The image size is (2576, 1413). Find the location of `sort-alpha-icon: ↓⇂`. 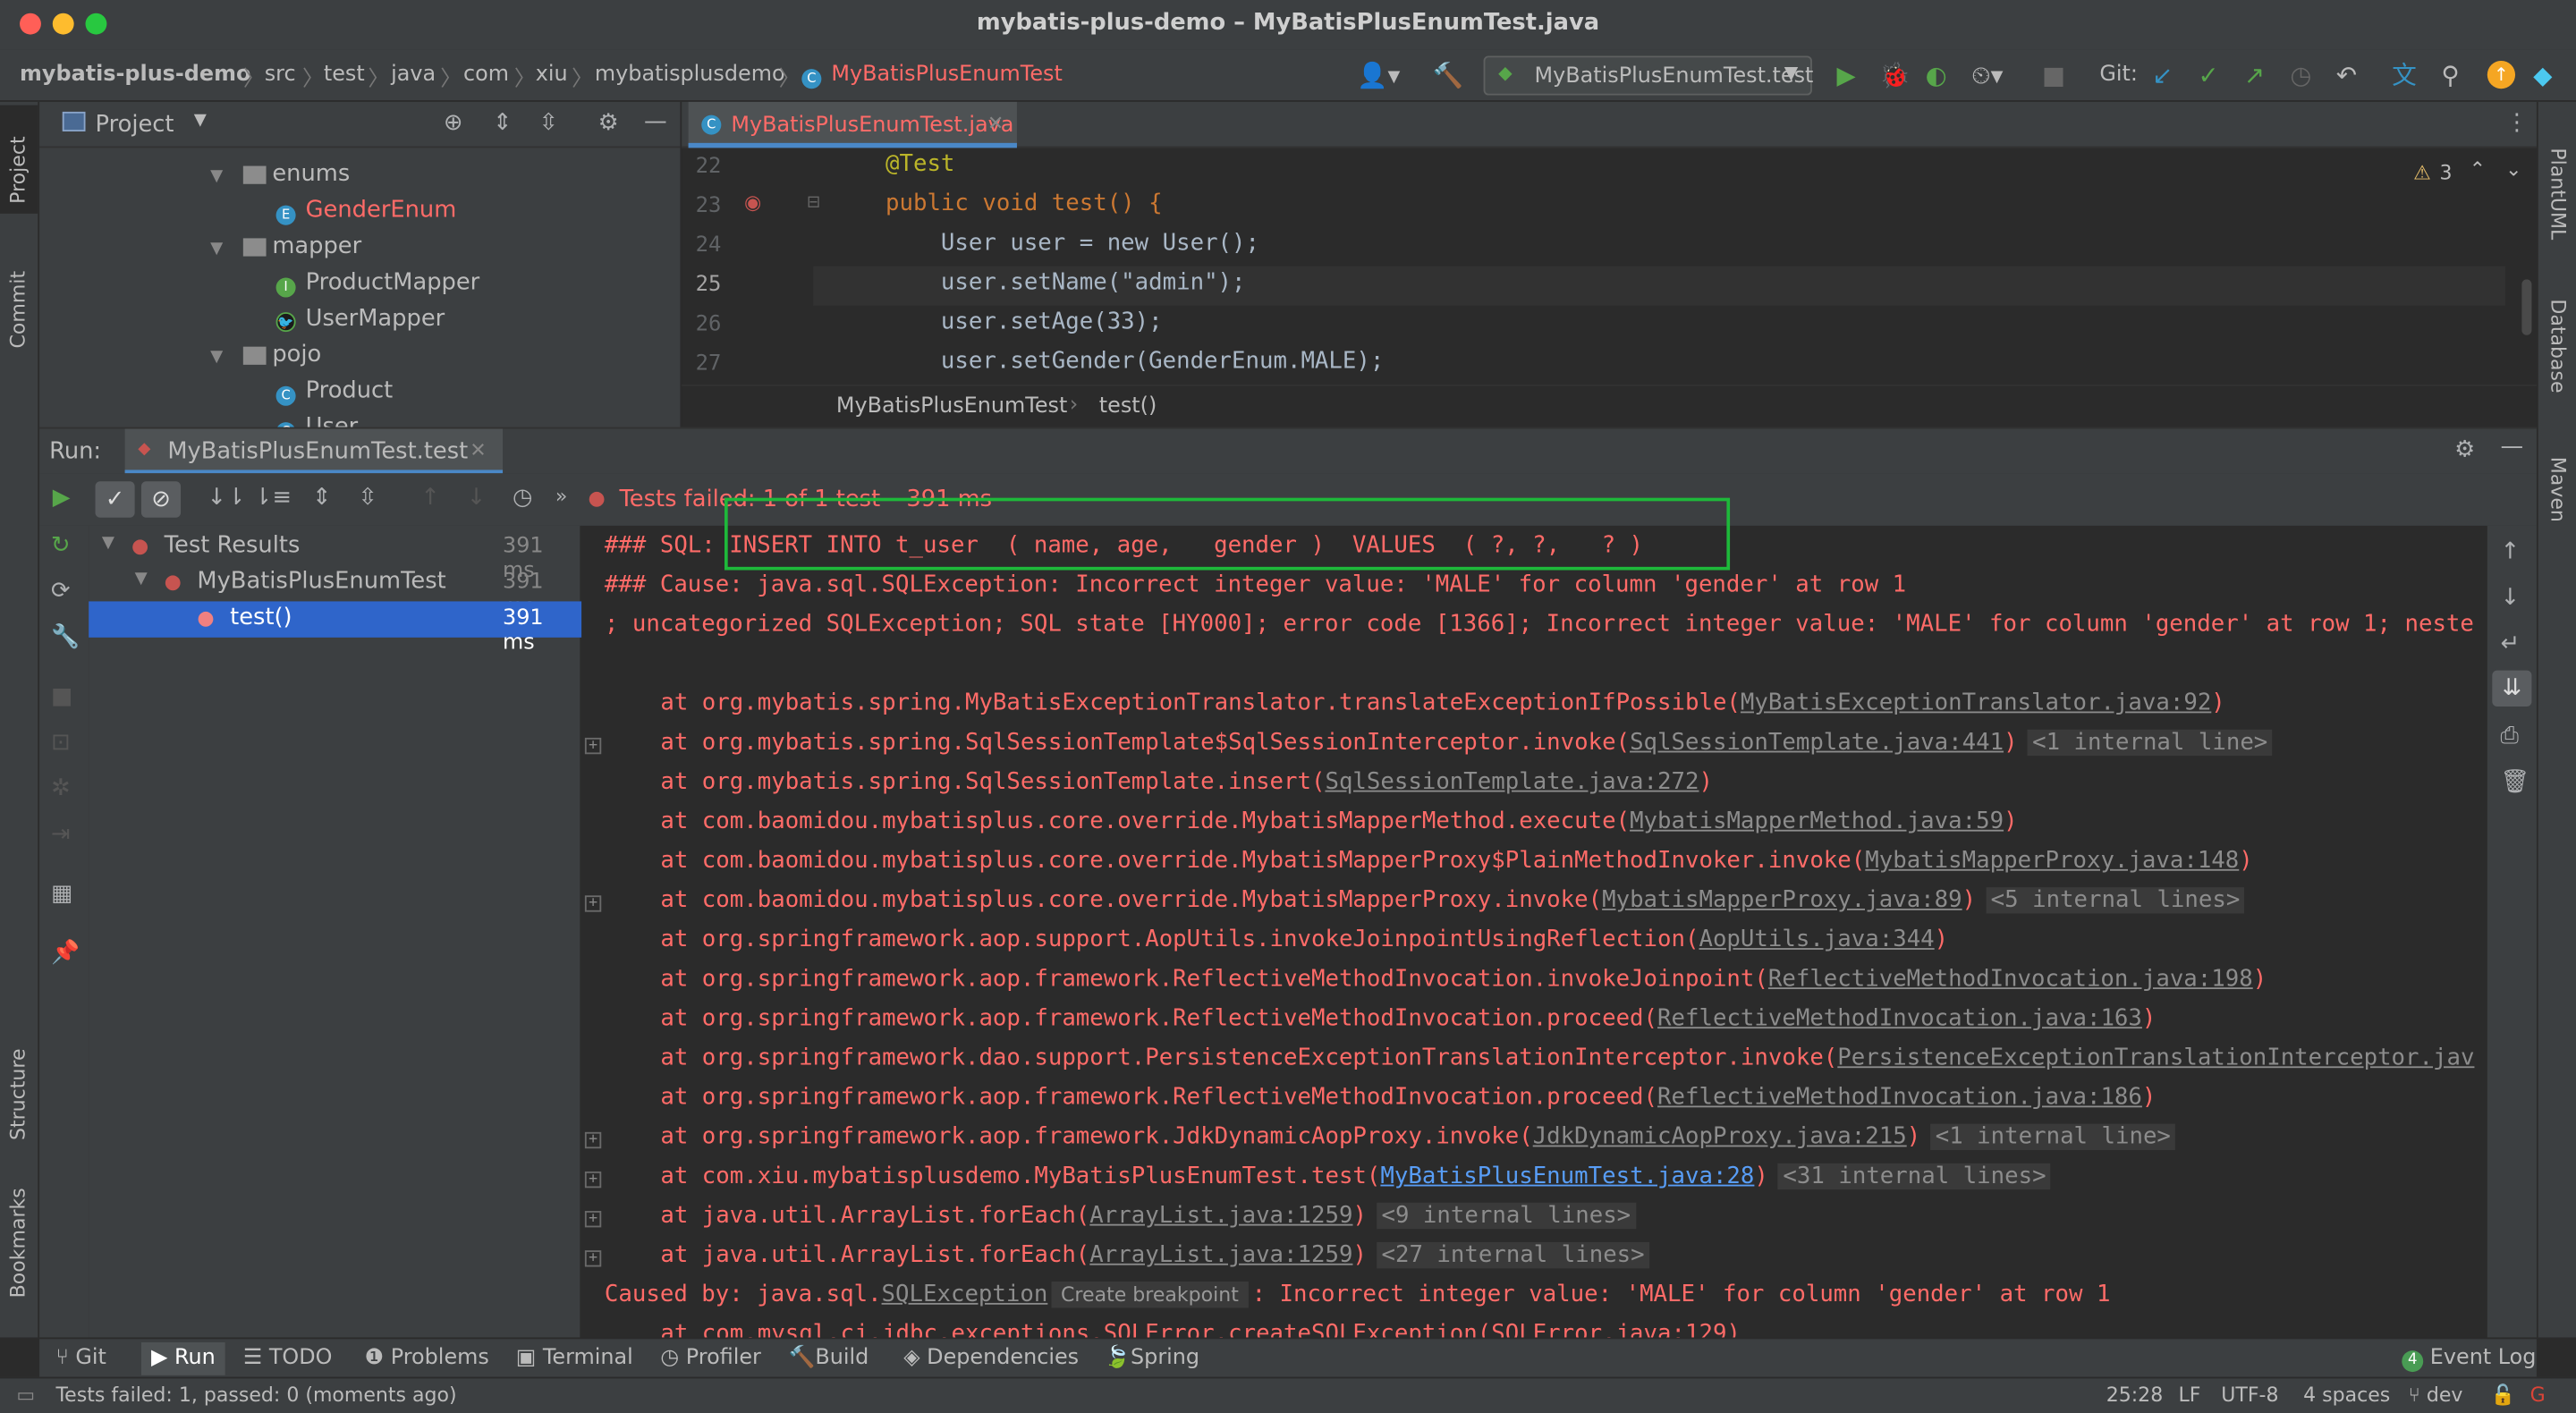

sort-alpha-icon: ↓⇂ is located at coordinates (226, 498).